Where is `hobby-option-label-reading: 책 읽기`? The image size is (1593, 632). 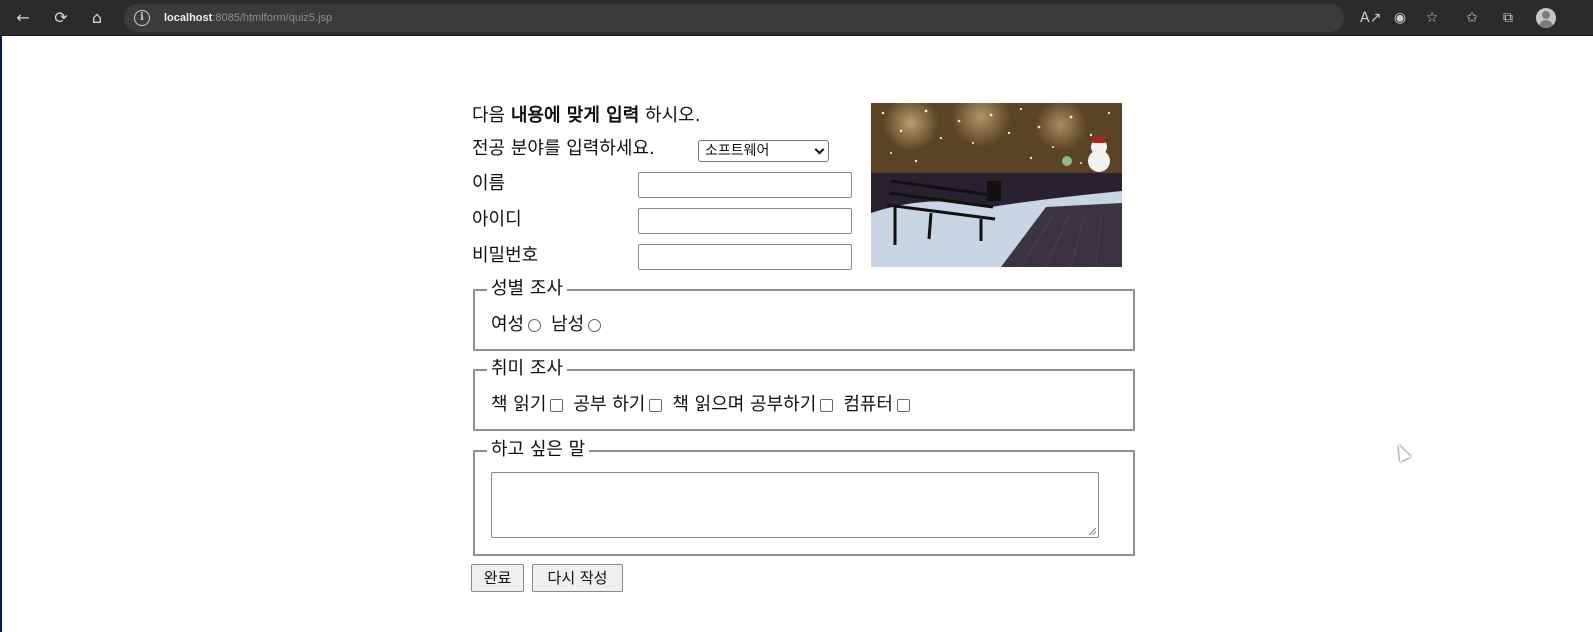 hobby-option-label-reading: 책 읽기 is located at coordinates (519, 404).